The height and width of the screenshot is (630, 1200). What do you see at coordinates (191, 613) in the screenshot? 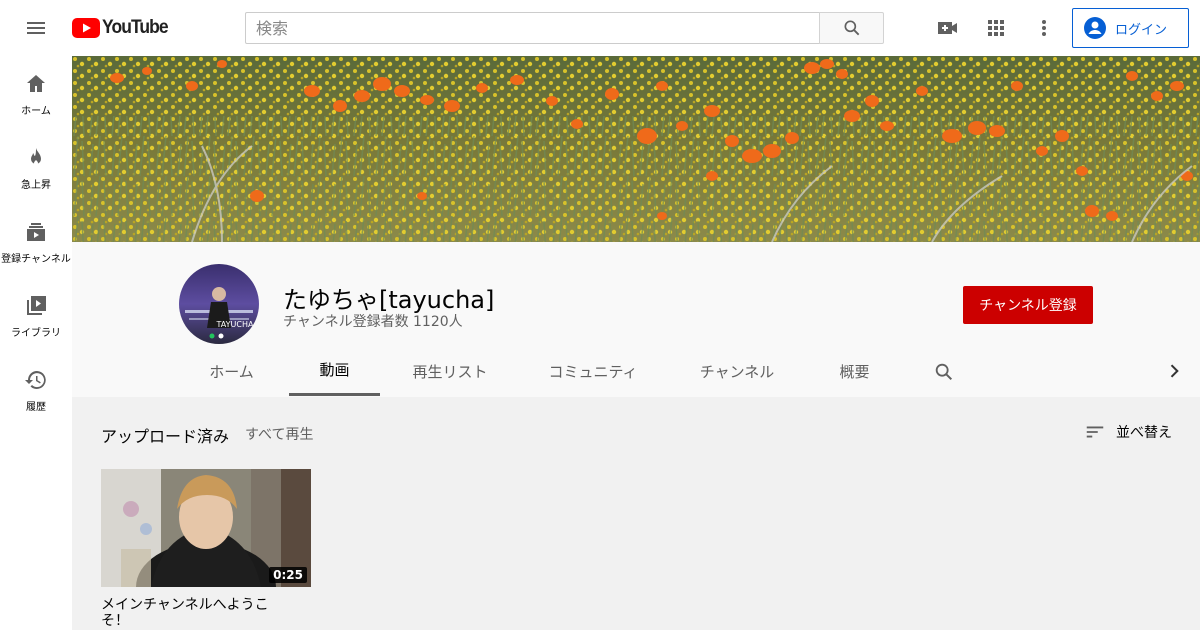
I see `video-title: メインチャンネルへようこそ！` at bounding box center [191, 613].